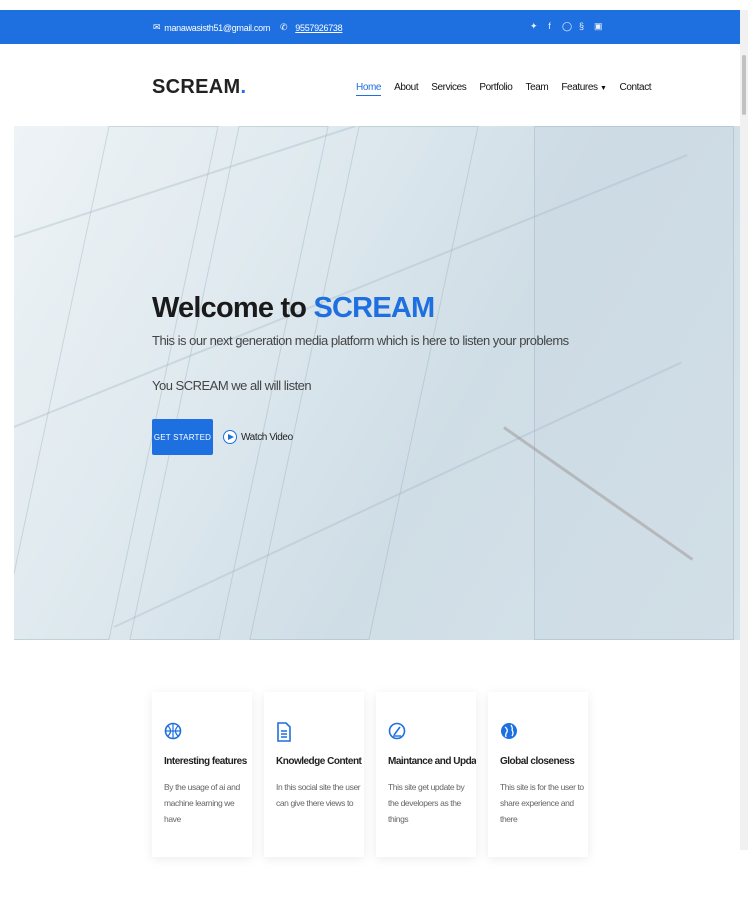 The image size is (748, 897). I want to click on facebook-icon: f, so click(549, 26).